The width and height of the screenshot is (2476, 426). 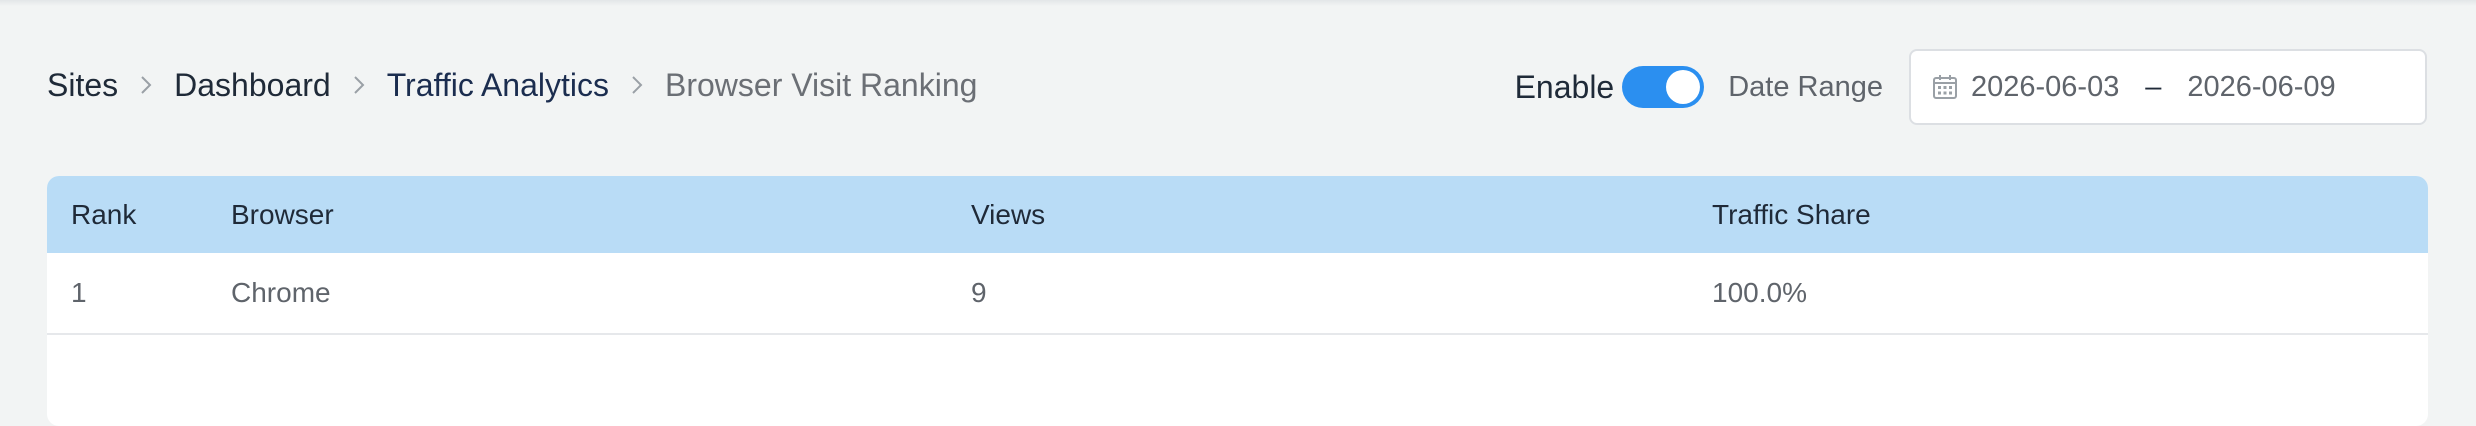 What do you see at coordinates (1759, 292) in the screenshot?
I see `cell-traffic-share: 100.0%` at bounding box center [1759, 292].